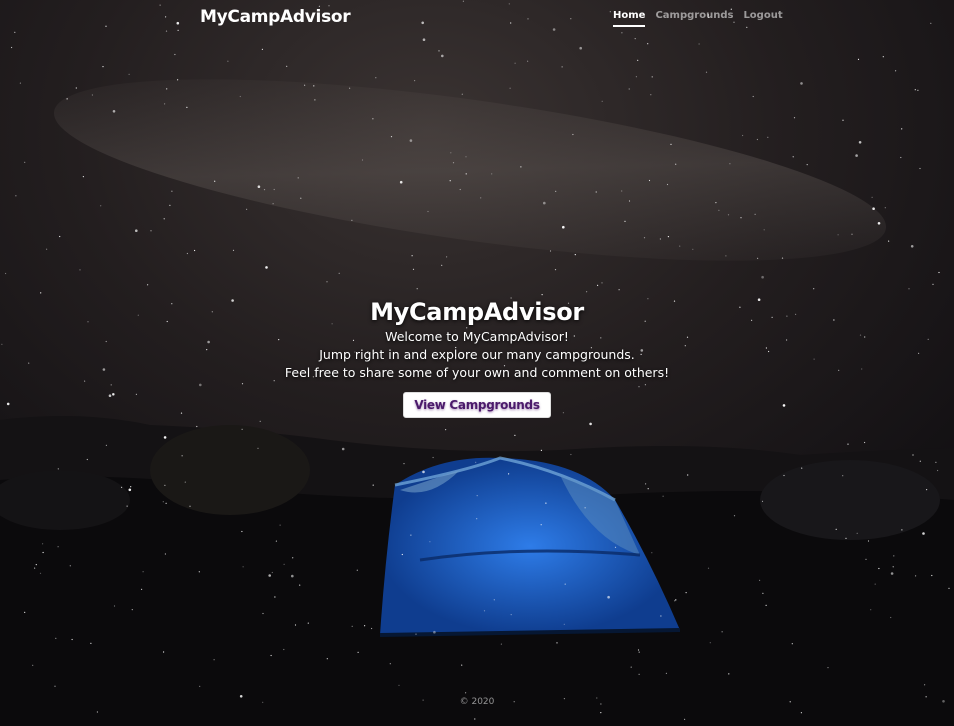 The height and width of the screenshot is (726, 954). I want to click on nav-link-logout: Logout, so click(762, 18).